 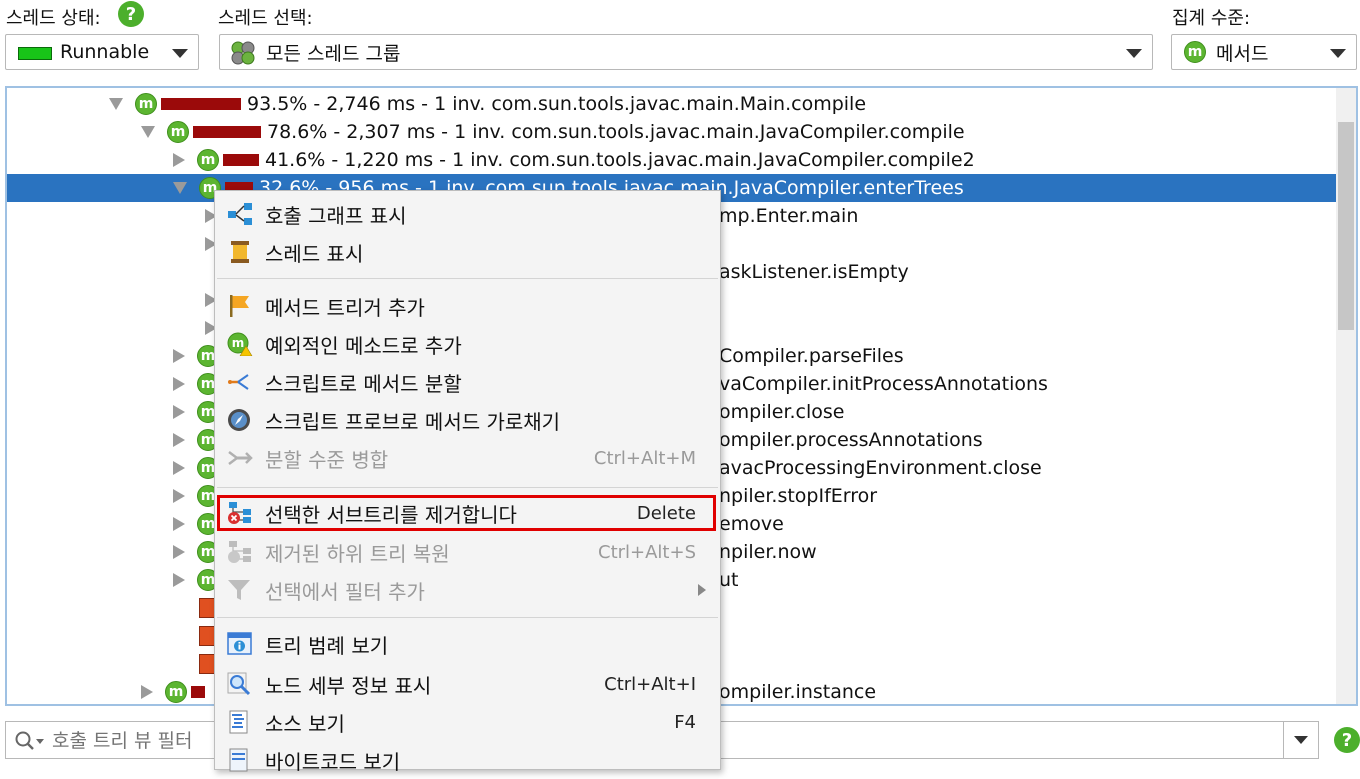 What do you see at coordinates (467, 684) in the screenshot?
I see `menu-item-show-node-details: 노드 세부 정보 표시 Ctrl+Alt+I` at bounding box center [467, 684].